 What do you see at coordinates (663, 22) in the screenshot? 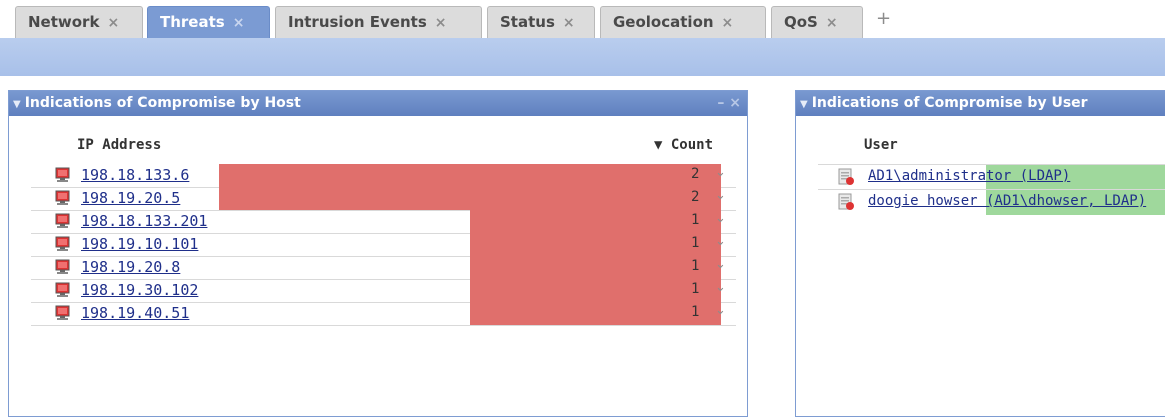
I see `tab-label: Geolocation` at bounding box center [663, 22].